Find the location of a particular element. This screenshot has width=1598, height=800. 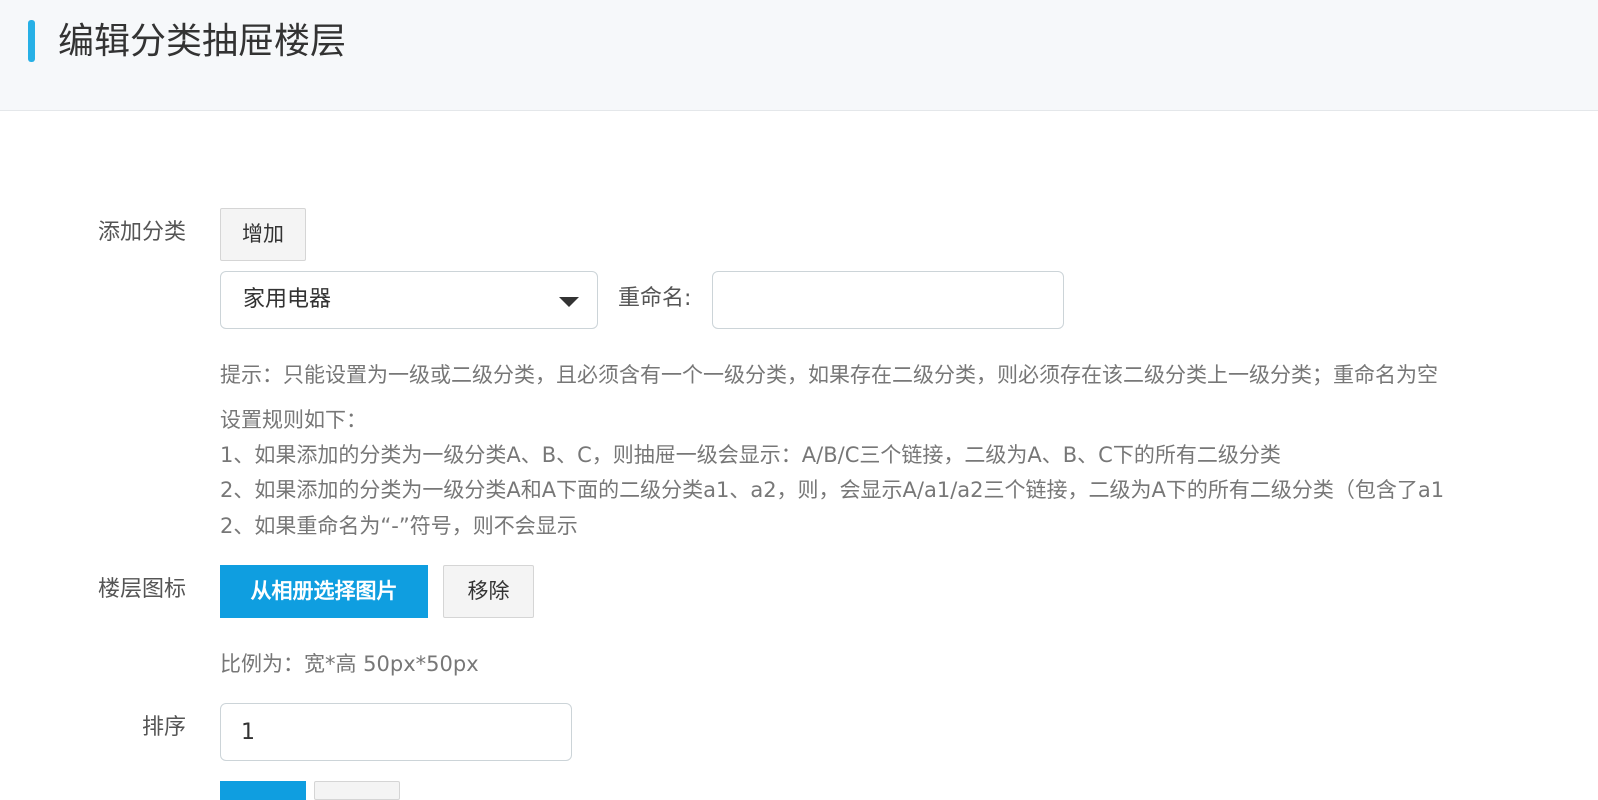

page-header: 编辑分类抽屉楼层 is located at coordinates (799, 55).